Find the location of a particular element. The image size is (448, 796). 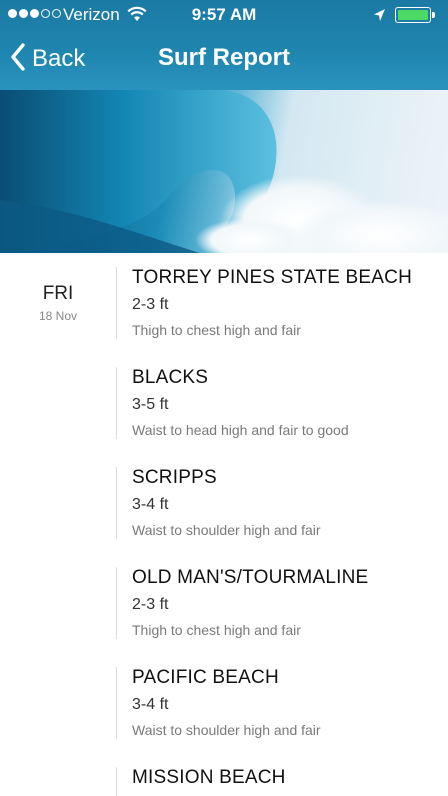

spot-condition: Waist to head high and fair to good is located at coordinates (240, 430).